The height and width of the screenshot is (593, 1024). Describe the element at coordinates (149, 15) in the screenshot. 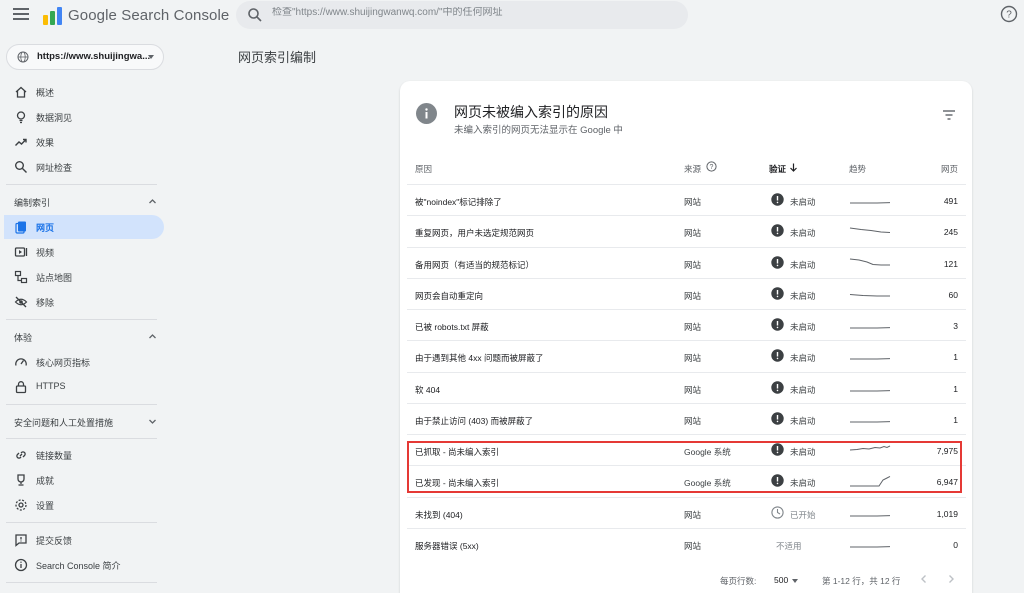

I see `app-title: Google Search Console` at that location.